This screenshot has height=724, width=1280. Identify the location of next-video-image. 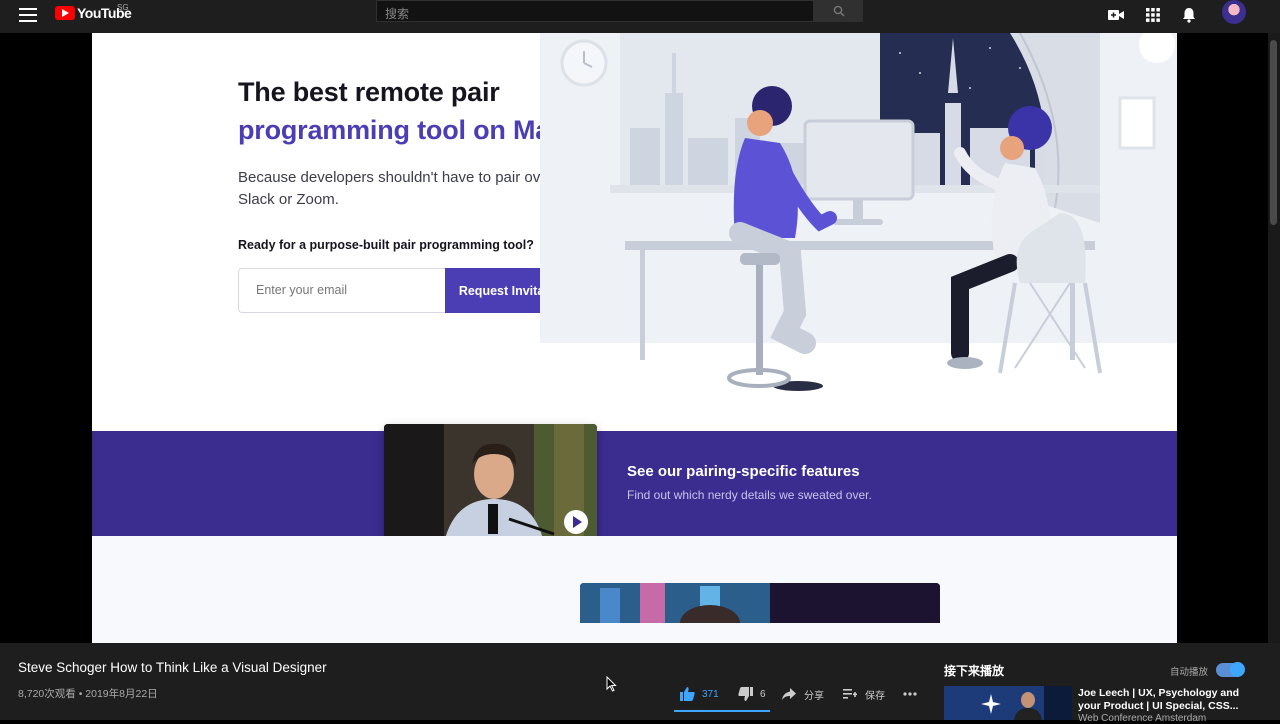
(1008, 703).